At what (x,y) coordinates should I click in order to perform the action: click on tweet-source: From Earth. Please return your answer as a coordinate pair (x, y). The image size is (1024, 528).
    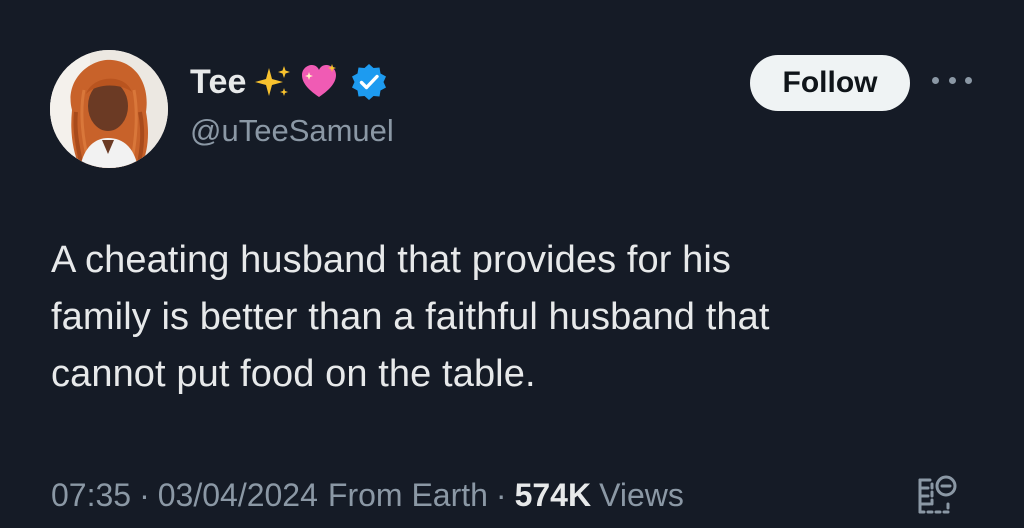
    Looking at the image, I should click on (407, 494).